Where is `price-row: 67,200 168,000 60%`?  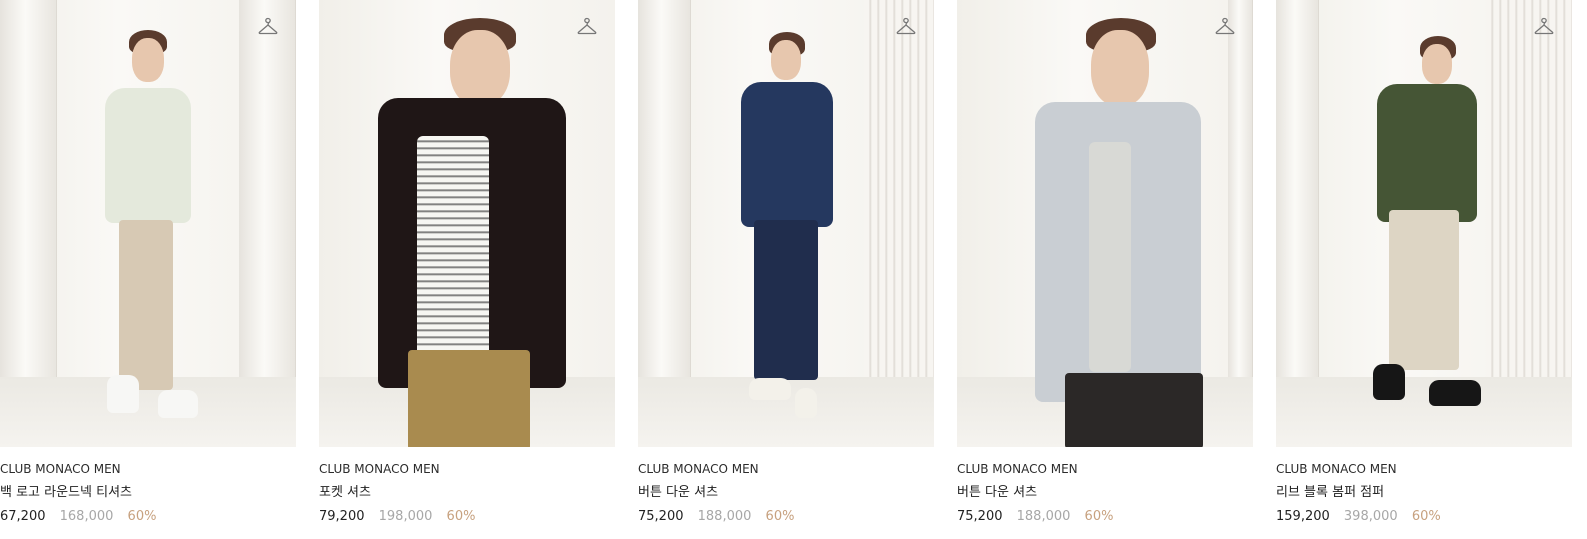 price-row: 67,200 168,000 60% is located at coordinates (148, 517).